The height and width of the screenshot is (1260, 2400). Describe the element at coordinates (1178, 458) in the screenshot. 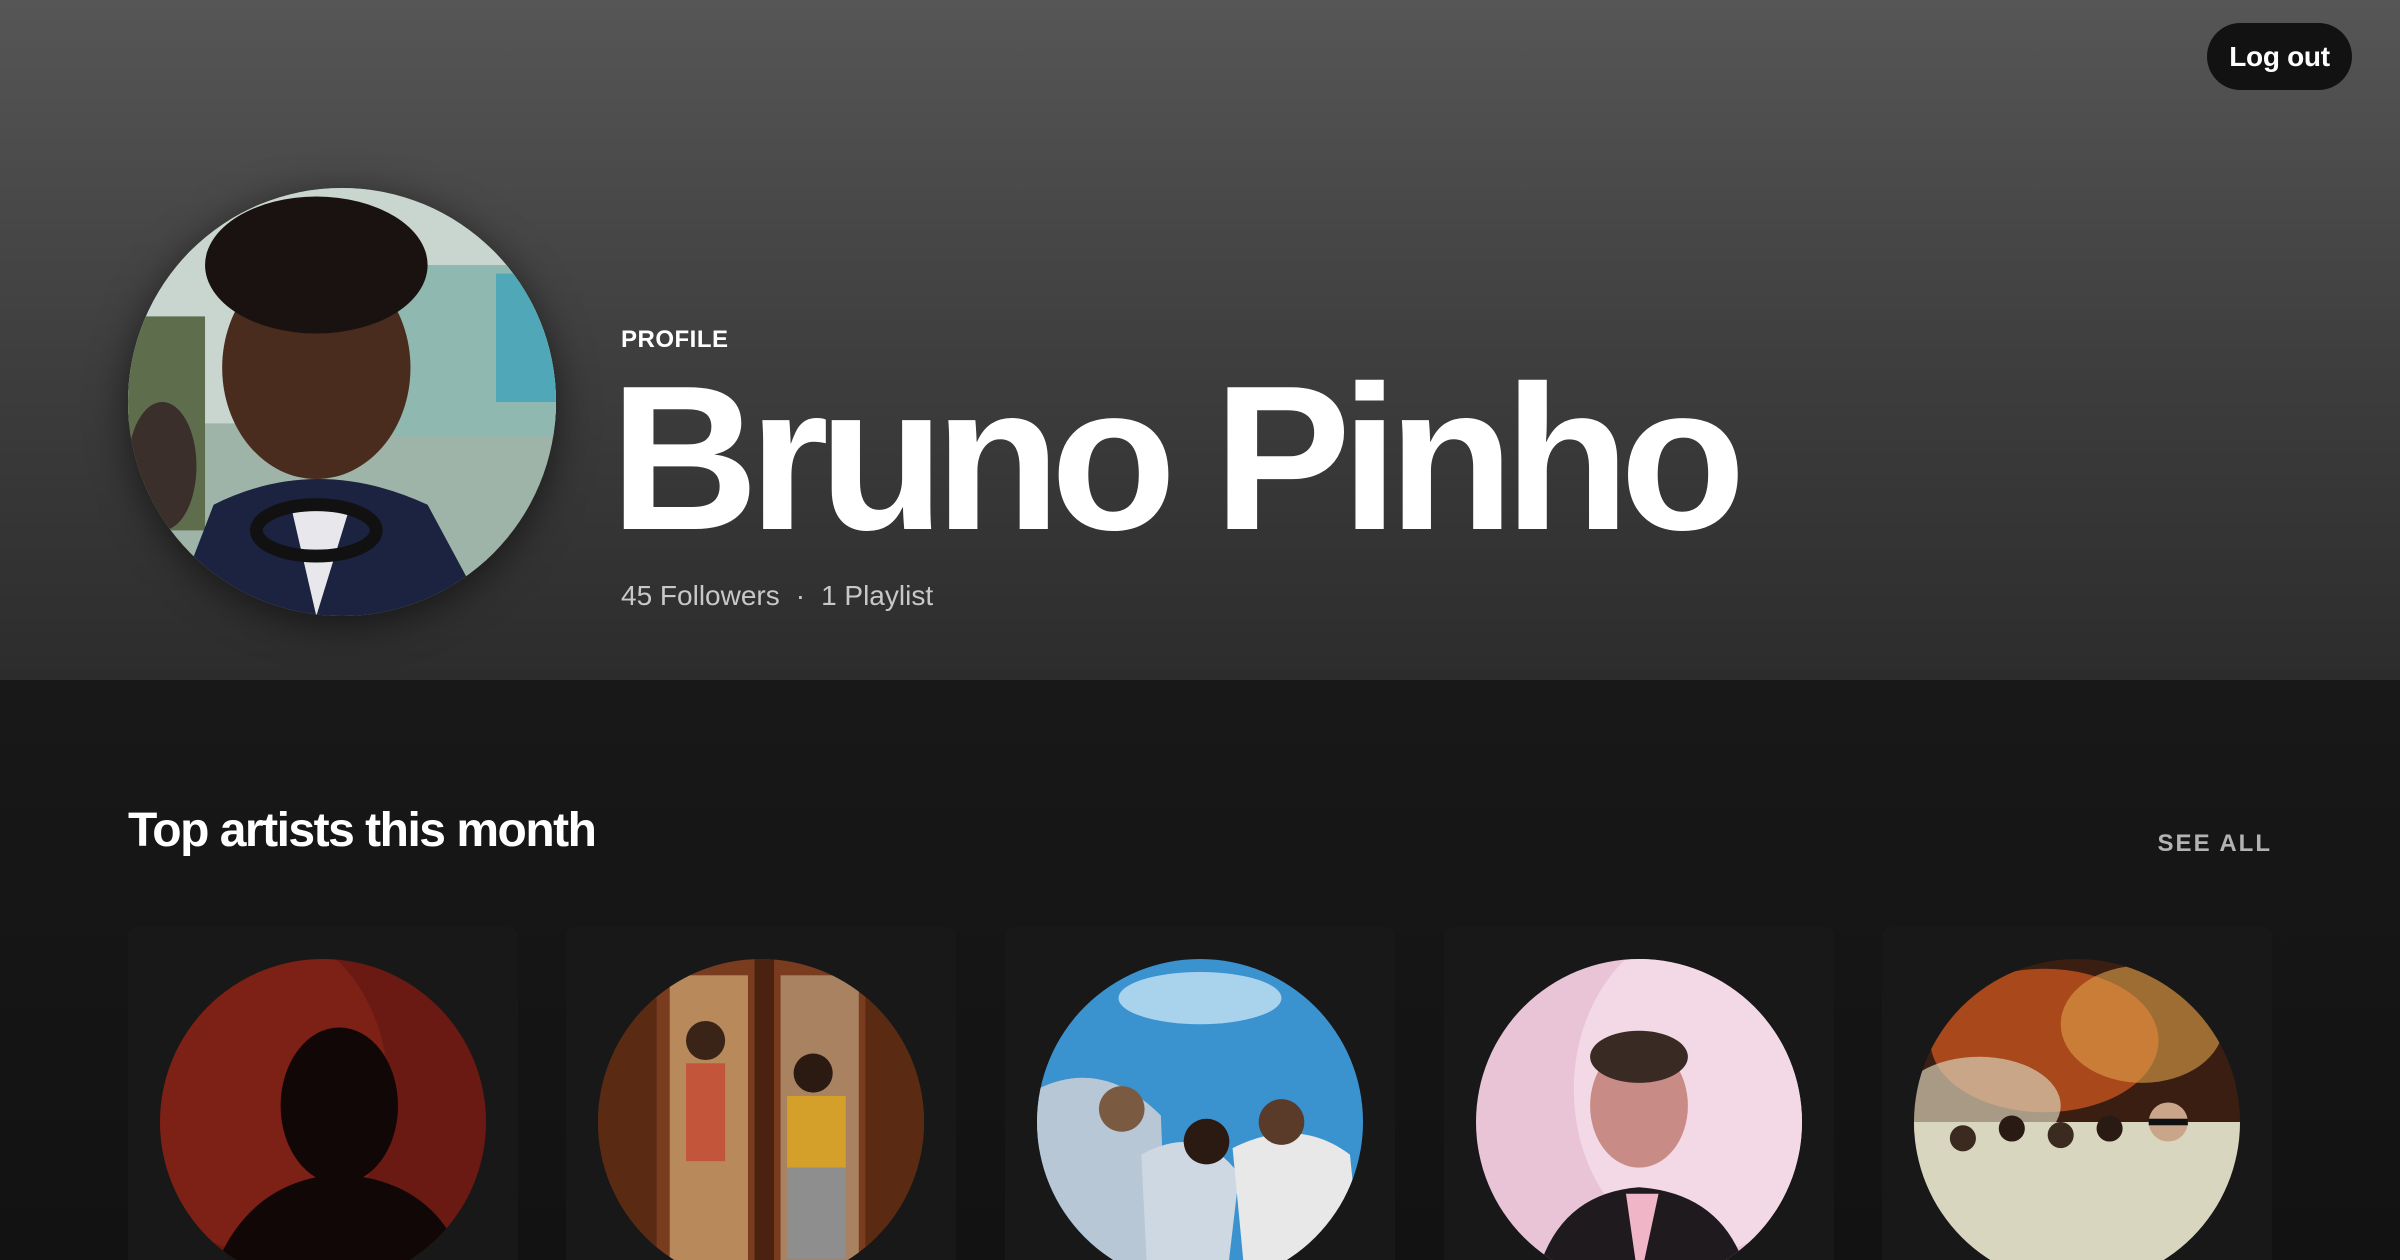

I see `profile-name: Bruno Pinho` at that location.